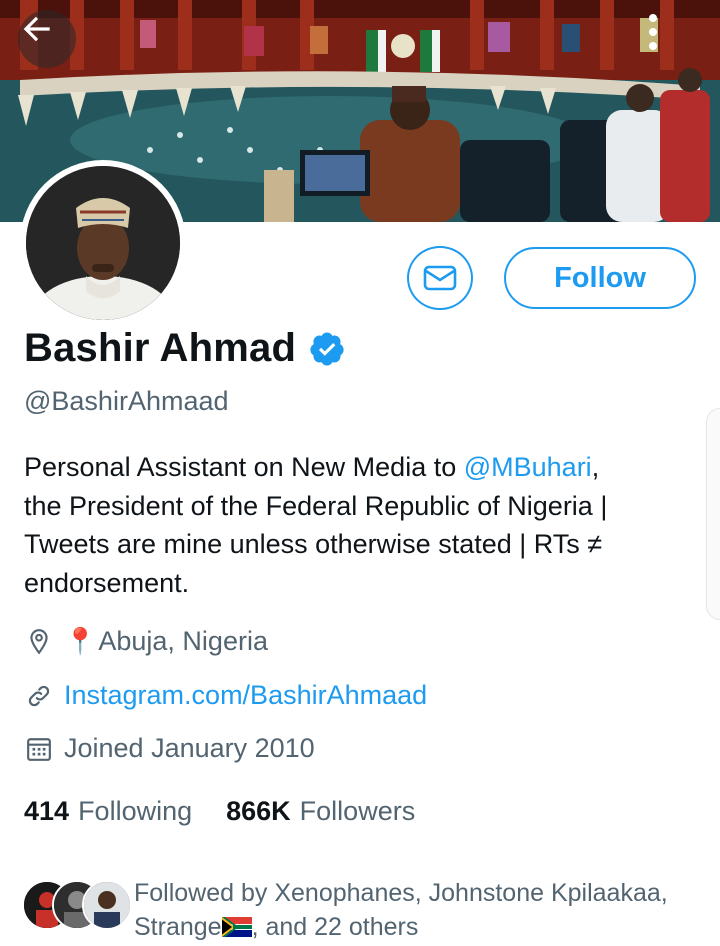 This screenshot has height=946, width=720. I want to click on more-options-button, so click(668, 38).